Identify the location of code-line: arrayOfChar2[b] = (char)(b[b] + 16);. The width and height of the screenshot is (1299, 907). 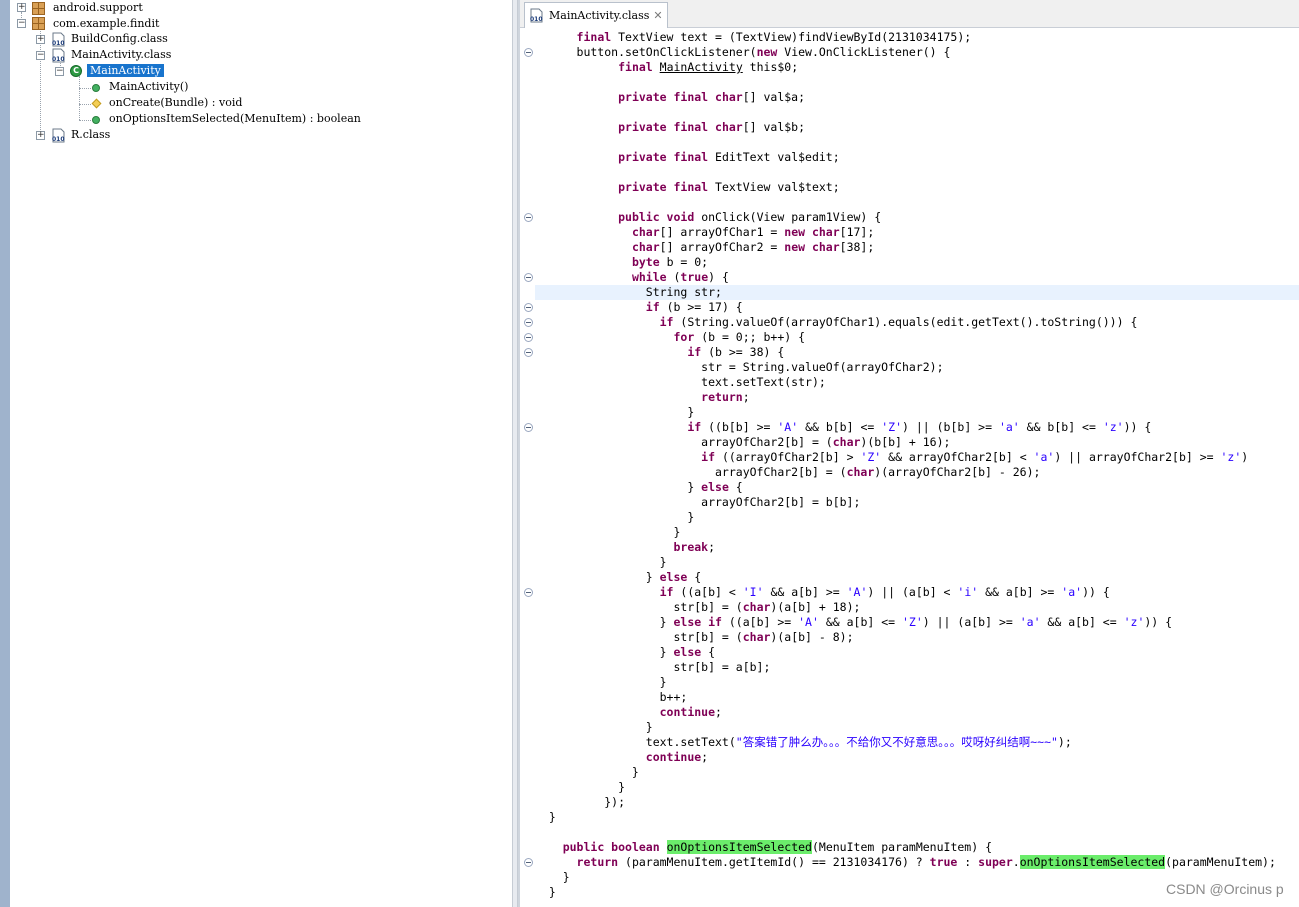
(742, 442).